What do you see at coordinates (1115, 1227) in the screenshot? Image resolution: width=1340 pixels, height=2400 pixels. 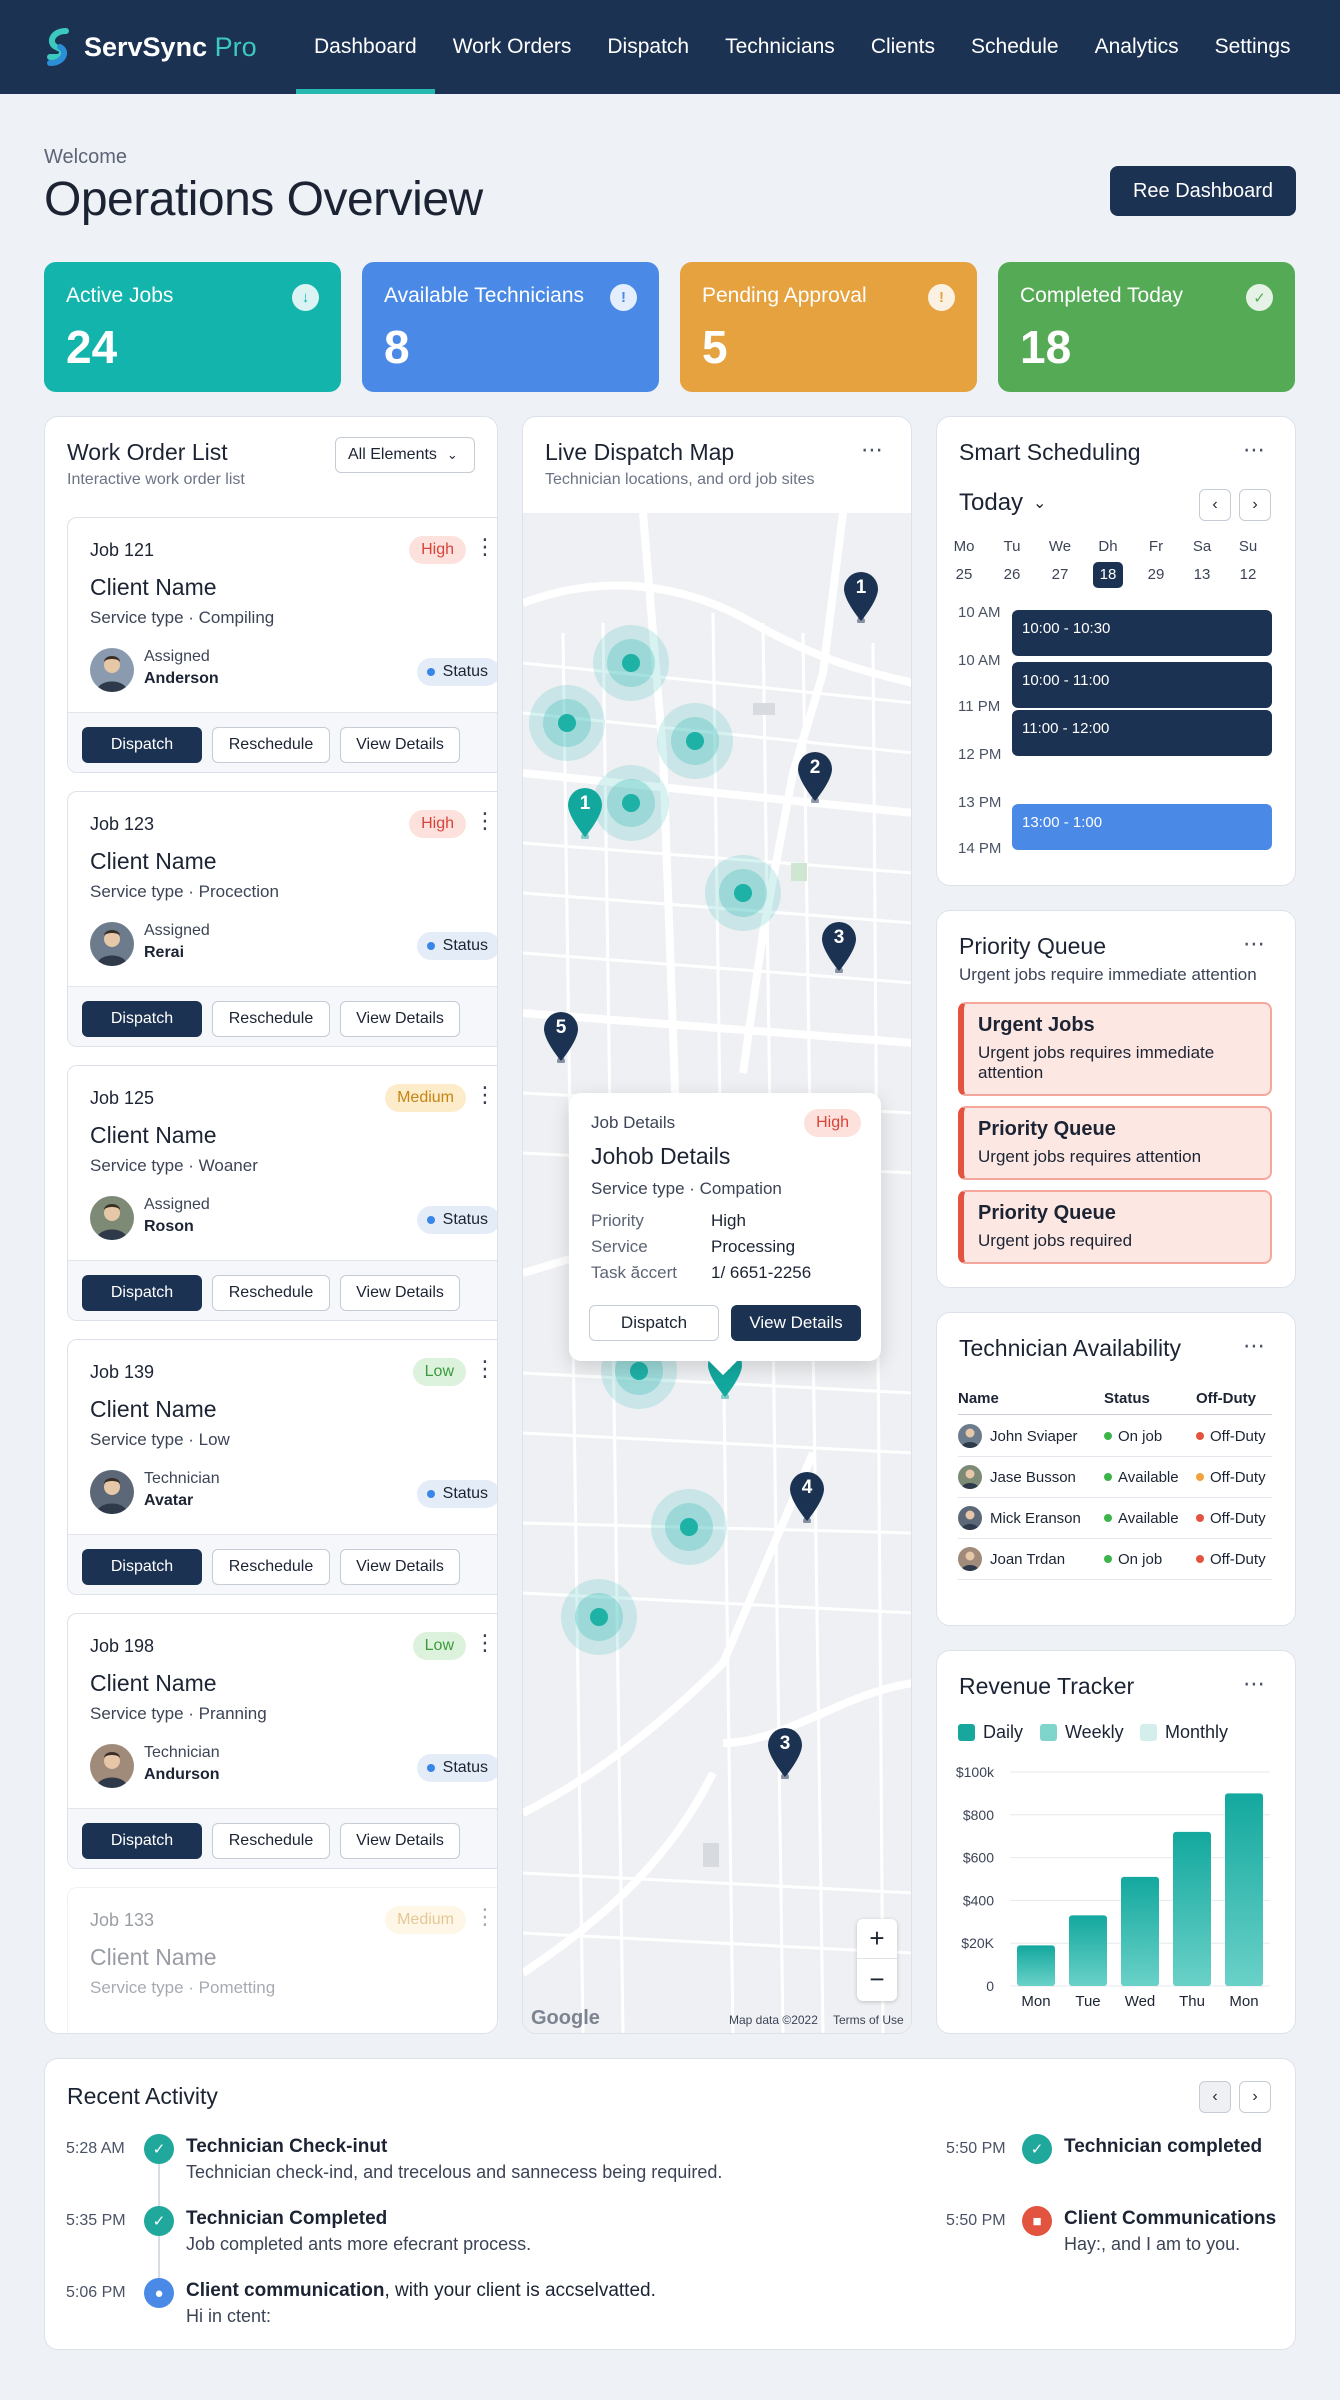 I see `priority-item: Priority Queue Urgent jobs required` at bounding box center [1115, 1227].